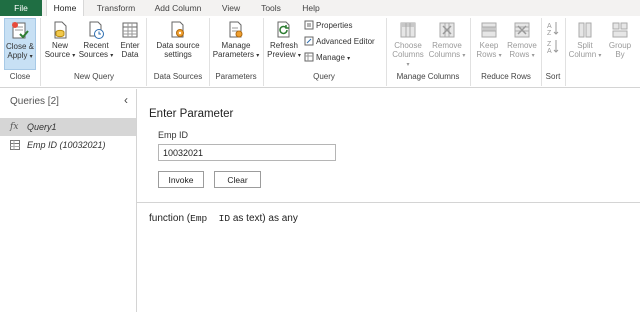  Describe the element at coordinates (549, 51) in the screenshot. I see `svg-text: A` at that location.